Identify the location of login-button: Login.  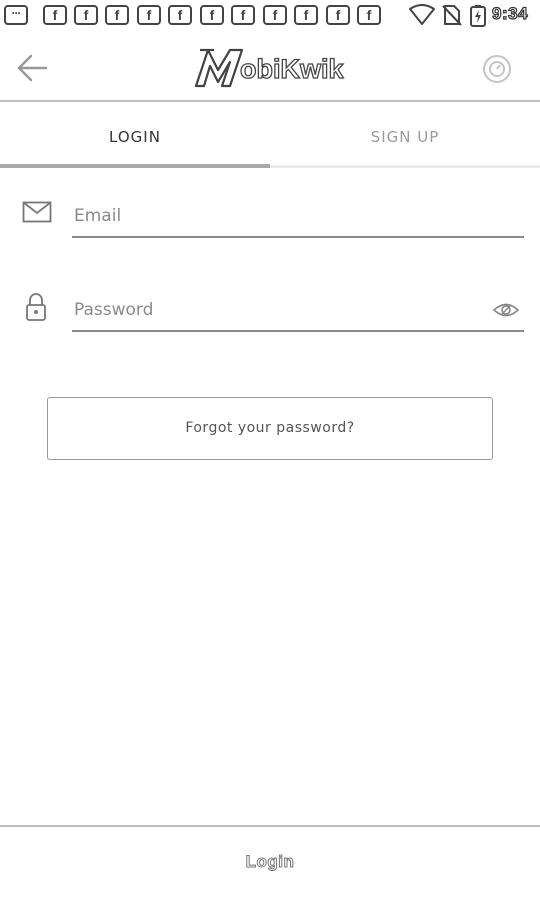
(270, 861).